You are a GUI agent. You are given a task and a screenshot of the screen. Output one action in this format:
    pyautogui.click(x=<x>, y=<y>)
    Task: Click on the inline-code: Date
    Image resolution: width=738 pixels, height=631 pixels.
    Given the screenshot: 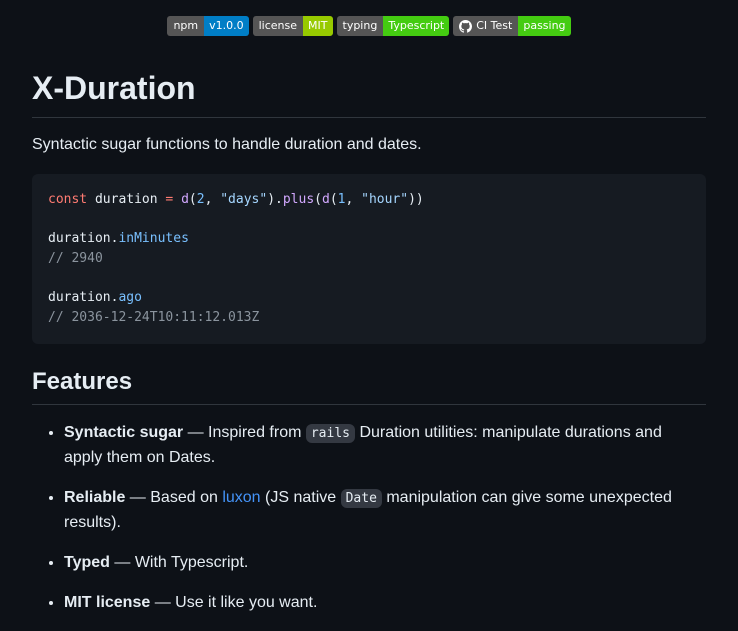 What is the action you would take?
    pyautogui.click(x=361, y=498)
    